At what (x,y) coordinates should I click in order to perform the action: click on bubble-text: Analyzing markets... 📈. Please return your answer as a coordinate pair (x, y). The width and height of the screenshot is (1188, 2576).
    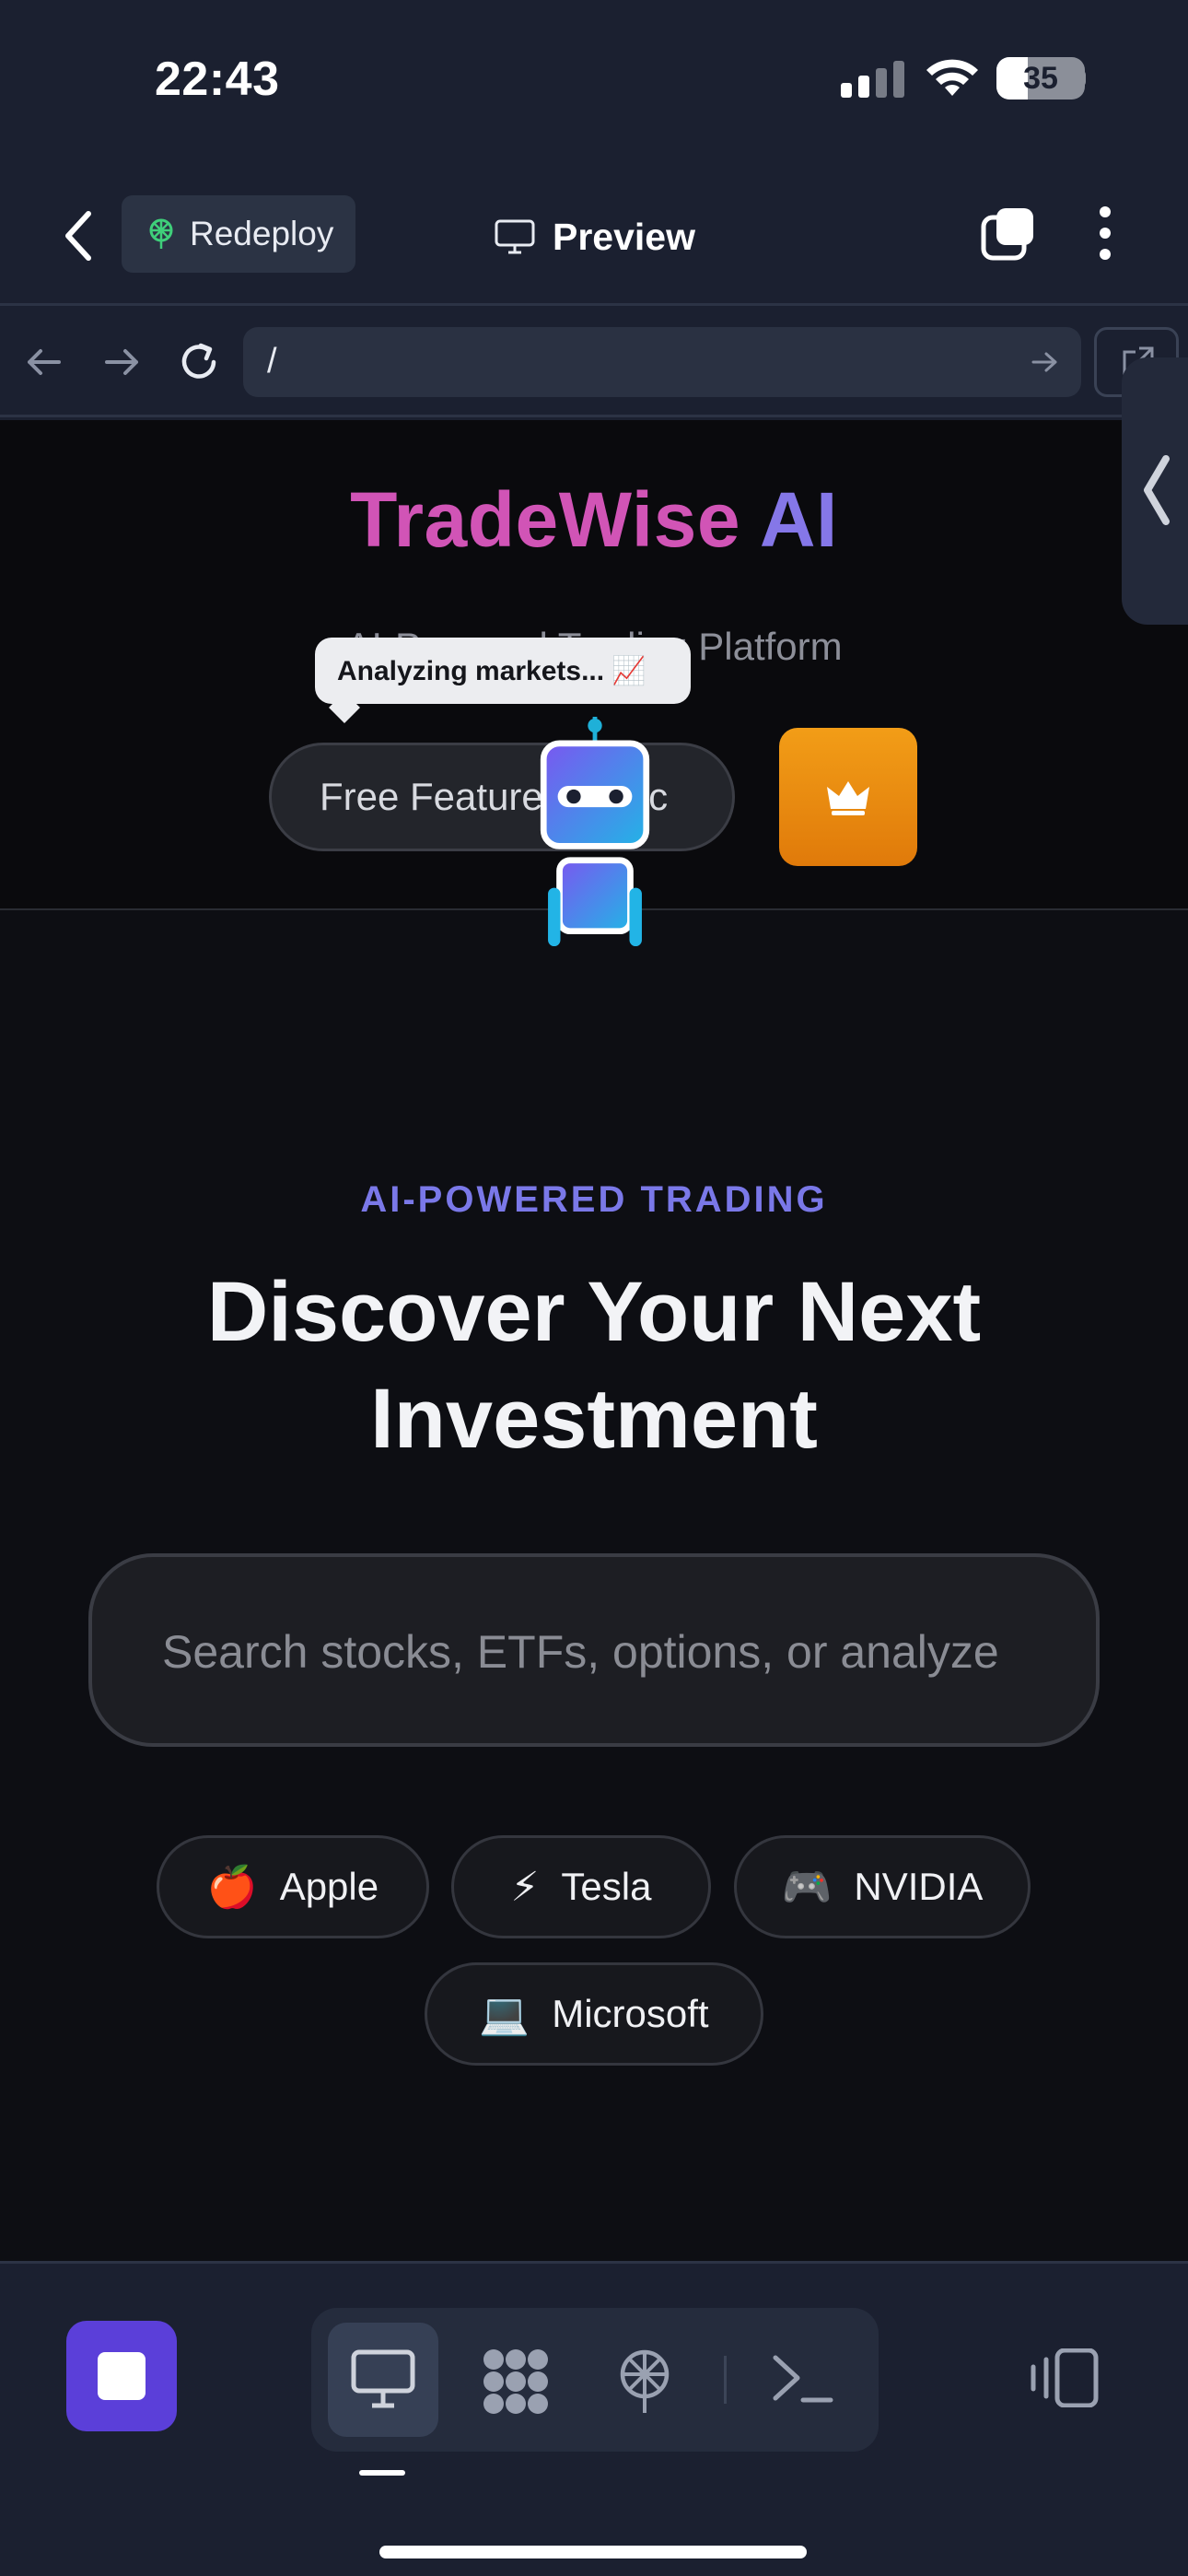
    Looking at the image, I should click on (491, 670).